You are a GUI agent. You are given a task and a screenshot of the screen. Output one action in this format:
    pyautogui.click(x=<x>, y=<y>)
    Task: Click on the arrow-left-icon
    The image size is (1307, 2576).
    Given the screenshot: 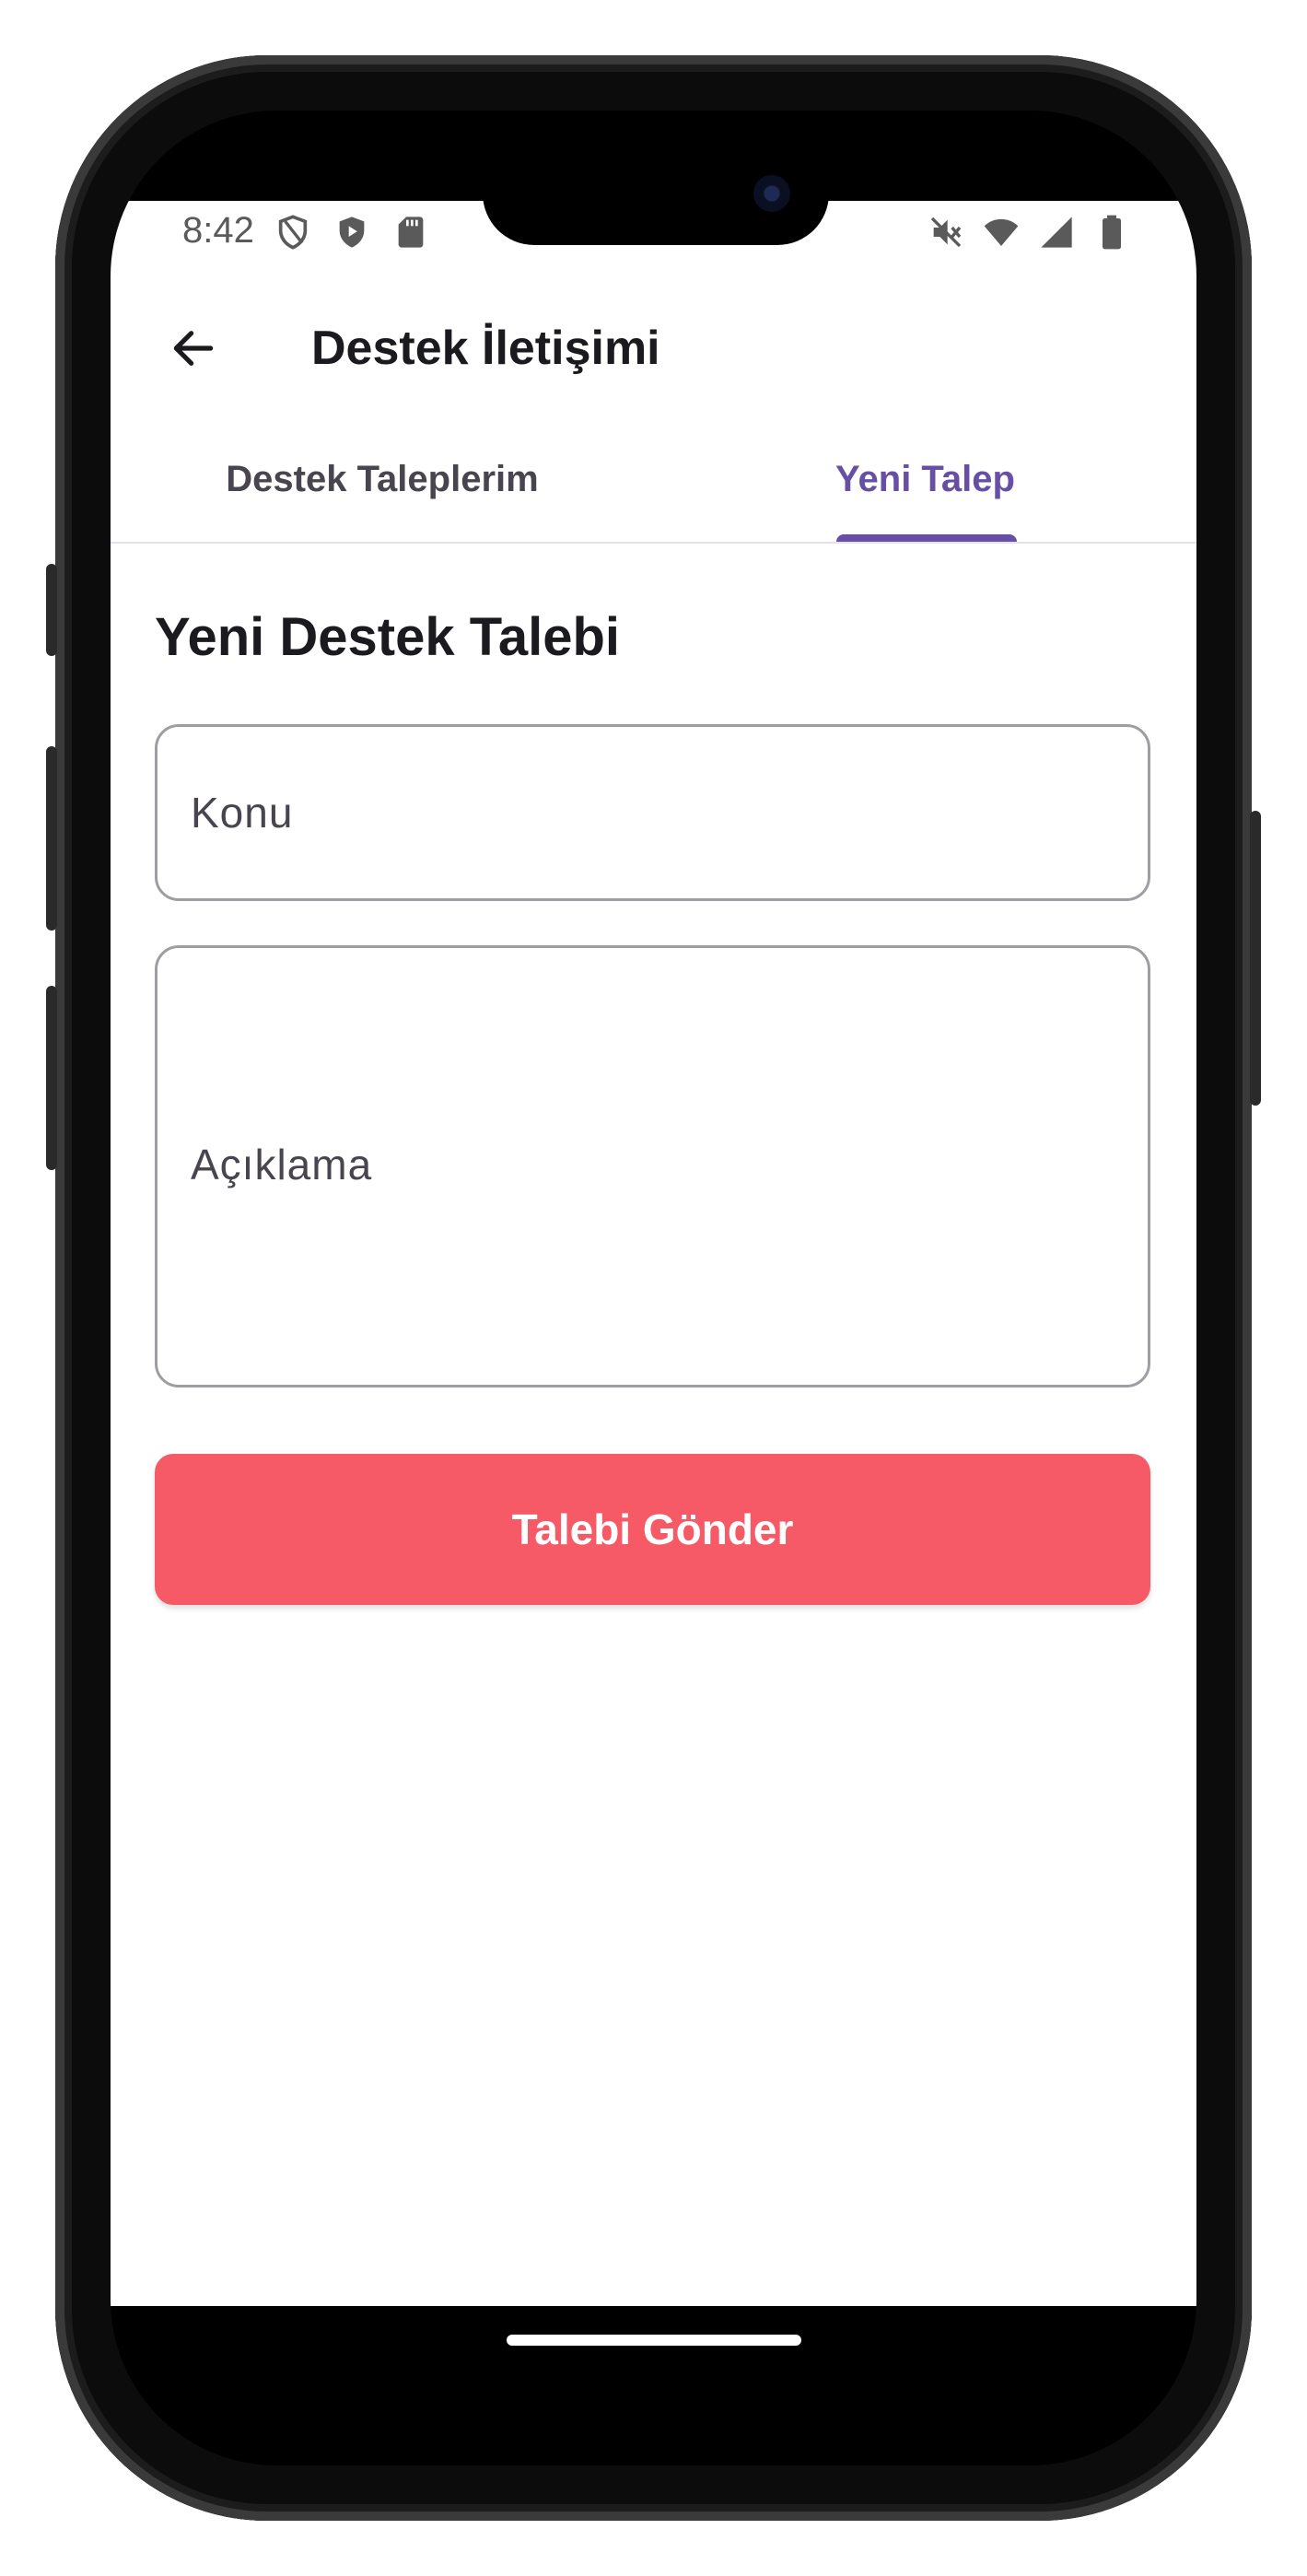 What is the action you would take?
    pyautogui.click(x=193, y=348)
    